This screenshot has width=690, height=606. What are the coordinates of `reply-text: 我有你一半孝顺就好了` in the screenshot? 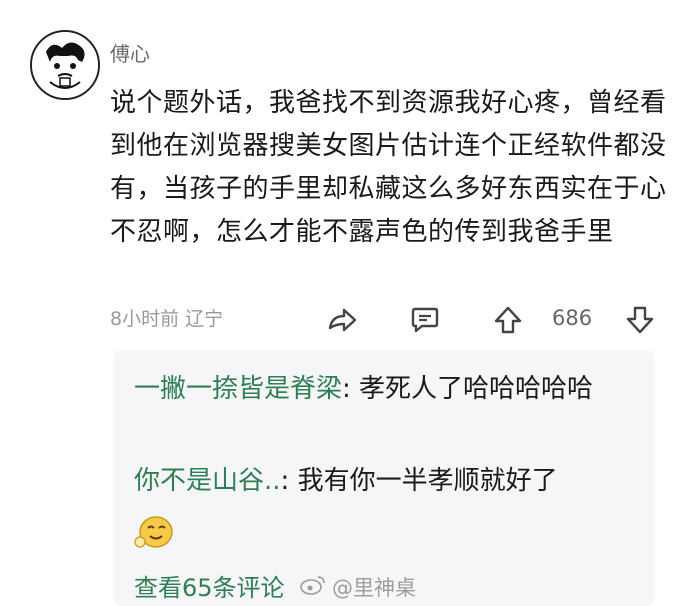 It's located at (427, 481).